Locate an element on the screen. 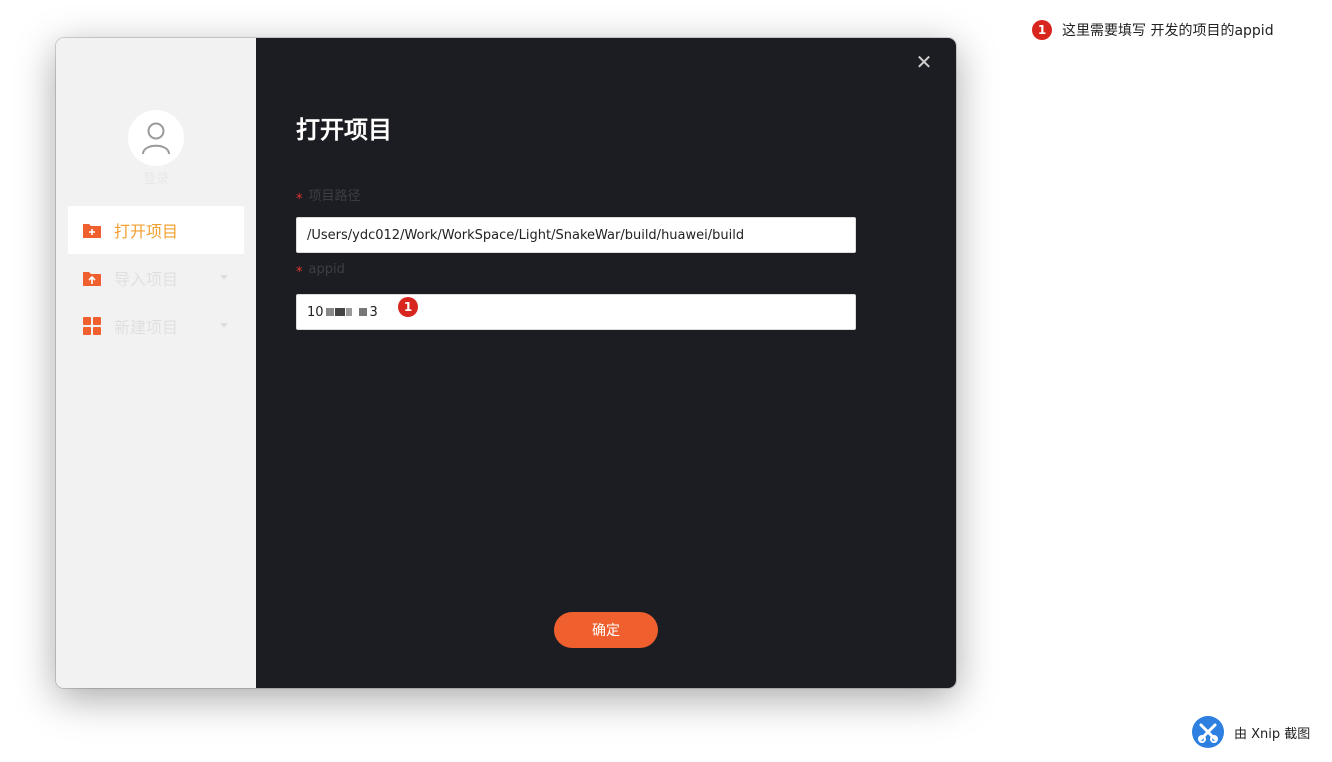  sidebar-item-label: 新建项目 is located at coordinates (146, 327).